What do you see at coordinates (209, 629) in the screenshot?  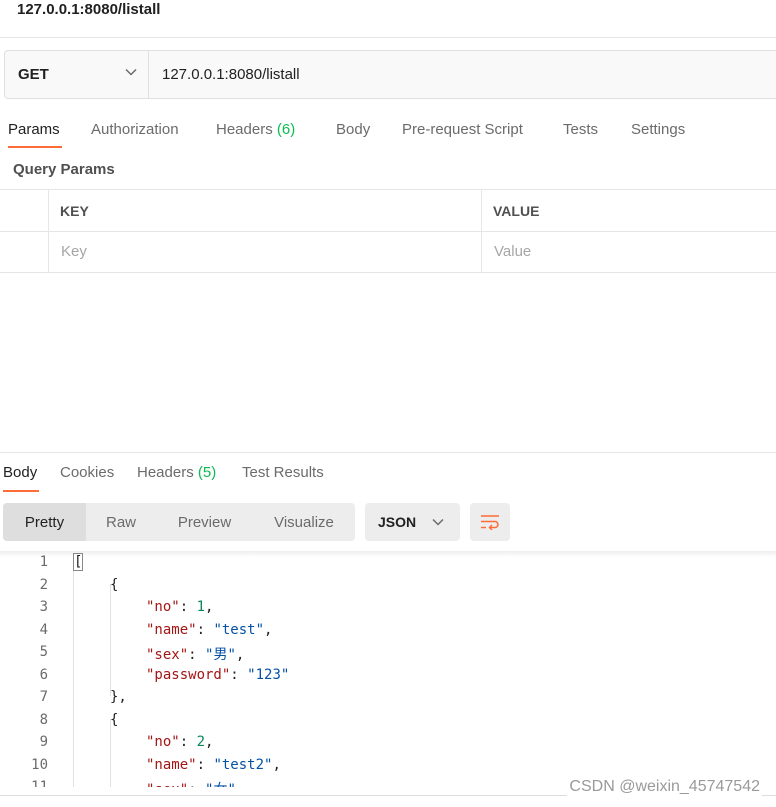 I see `code-text: "name": "test",` at bounding box center [209, 629].